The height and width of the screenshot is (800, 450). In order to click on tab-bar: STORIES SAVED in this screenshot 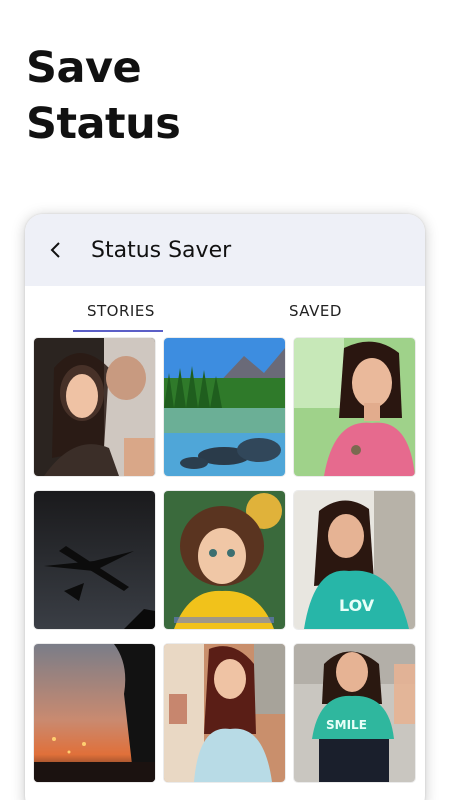, I will do `click(225, 311)`.